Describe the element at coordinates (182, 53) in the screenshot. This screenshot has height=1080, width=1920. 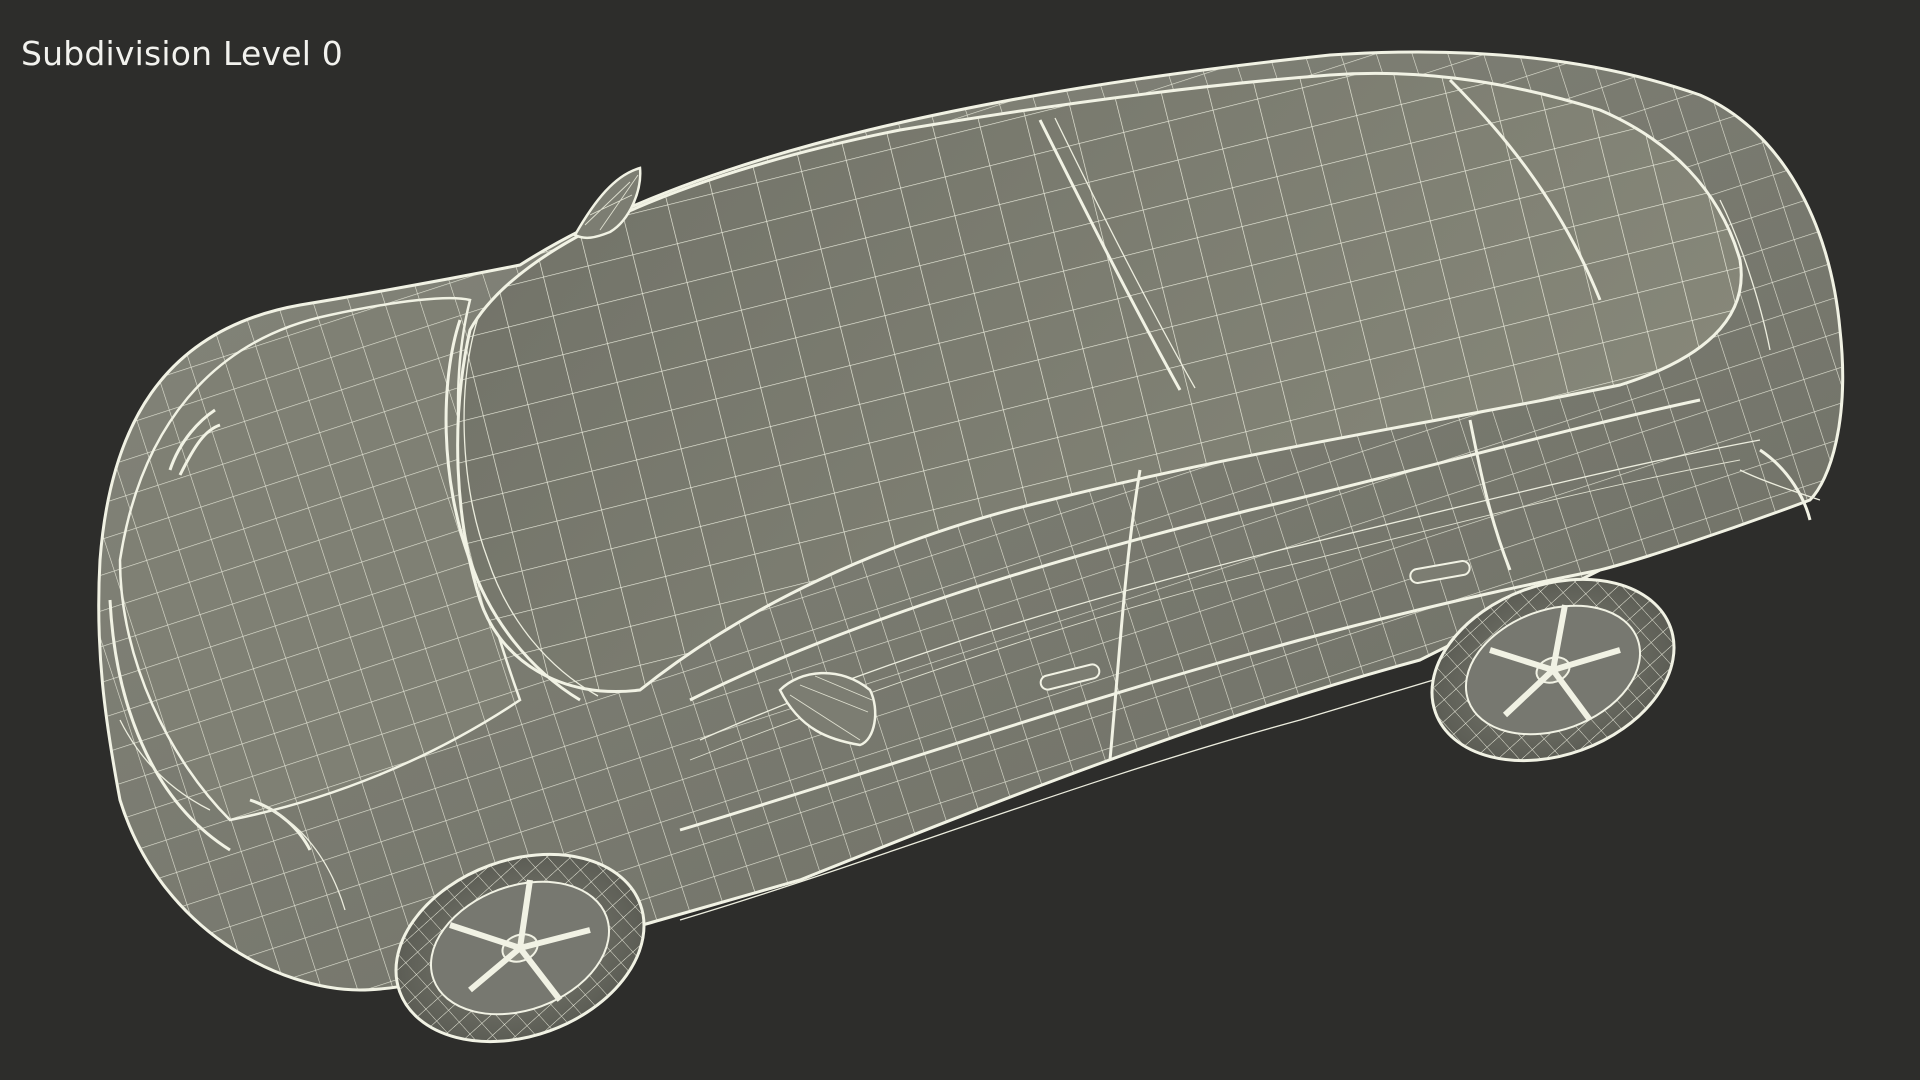
I see `subdivision-level-label: Subdivision Level 0` at that location.